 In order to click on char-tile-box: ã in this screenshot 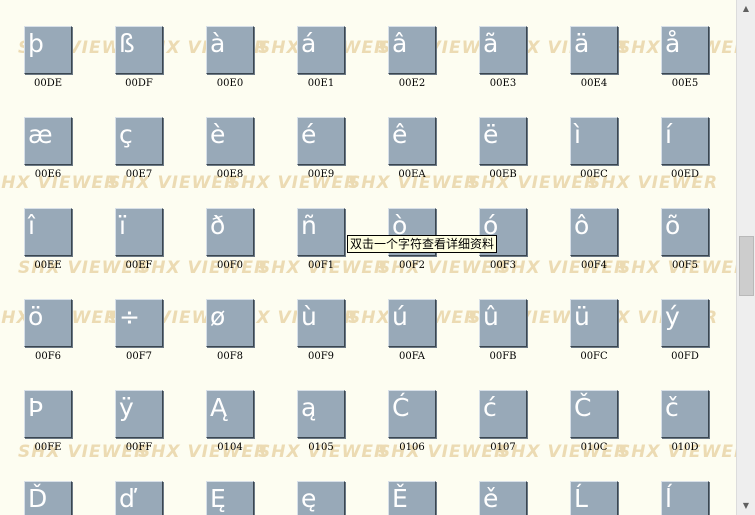, I will do `click(503, 50)`.